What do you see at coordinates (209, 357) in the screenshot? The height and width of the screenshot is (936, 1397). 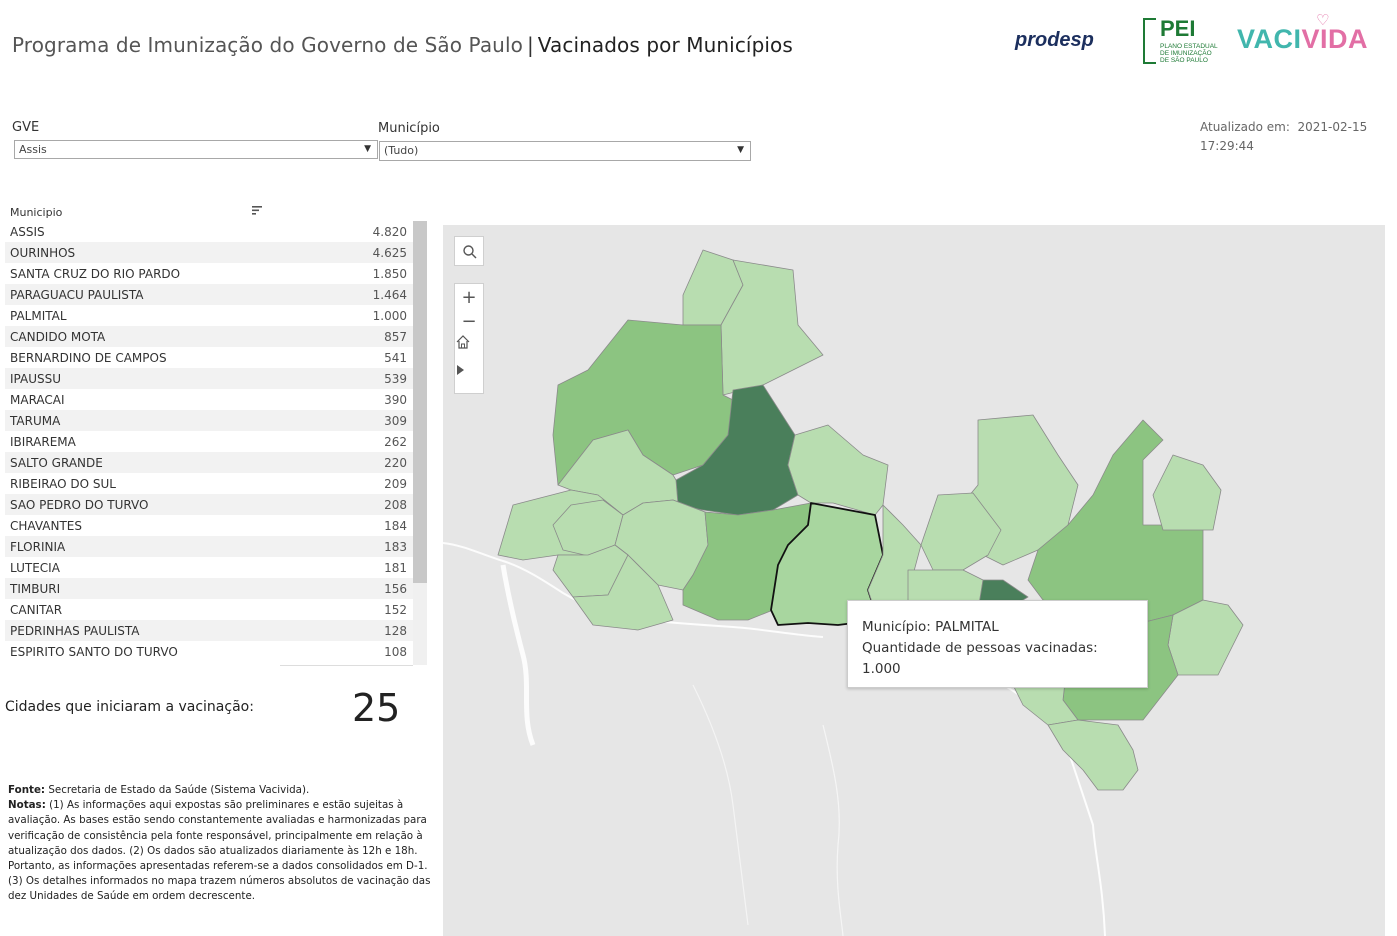 I see `table-row: BERNARDINO DE CAMPOS 541` at bounding box center [209, 357].